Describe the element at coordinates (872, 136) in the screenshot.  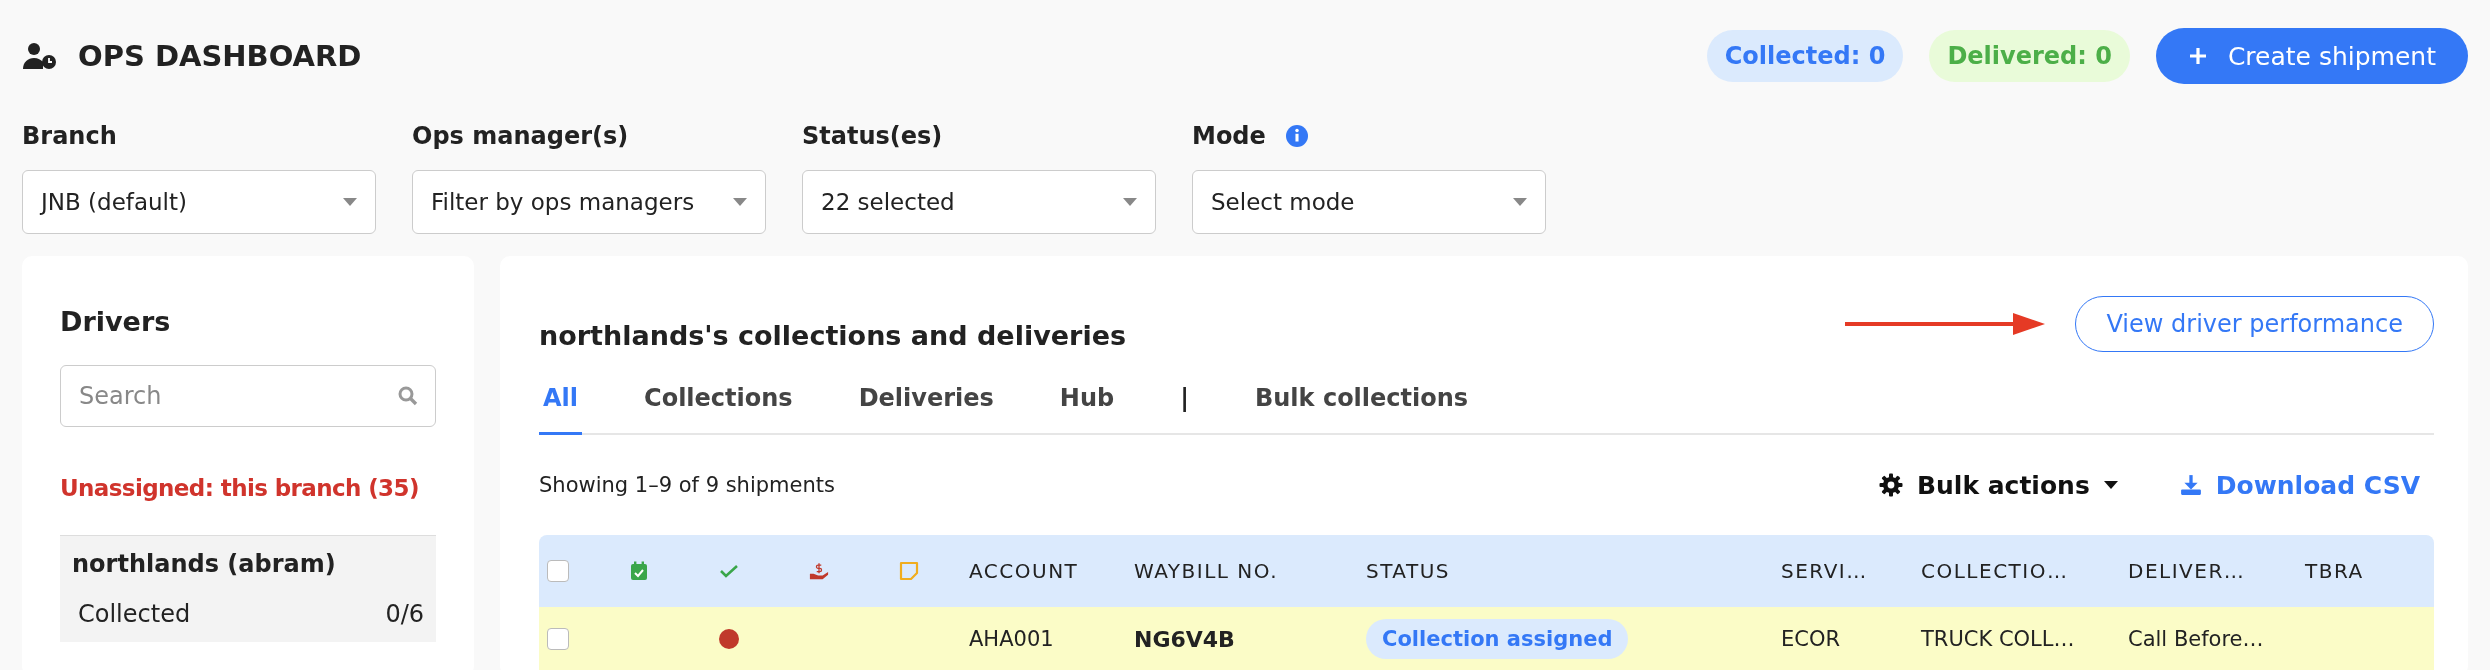
I see `filter-label: Status(es)` at that location.